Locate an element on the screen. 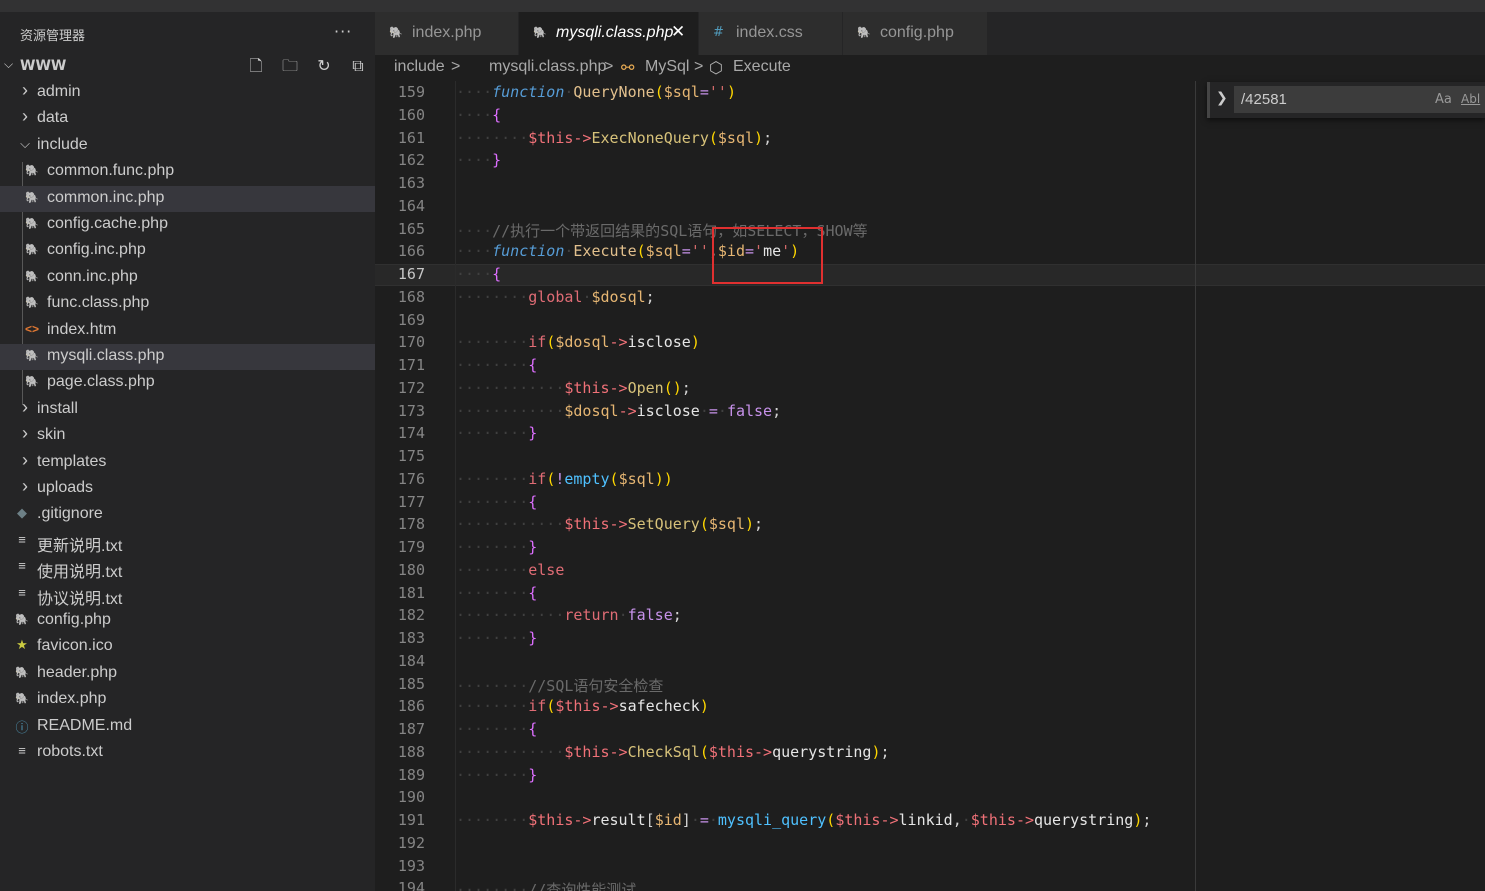 The width and height of the screenshot is (1485, 891). tree-folder-skin: › skin is located at coordinates (187, 436).